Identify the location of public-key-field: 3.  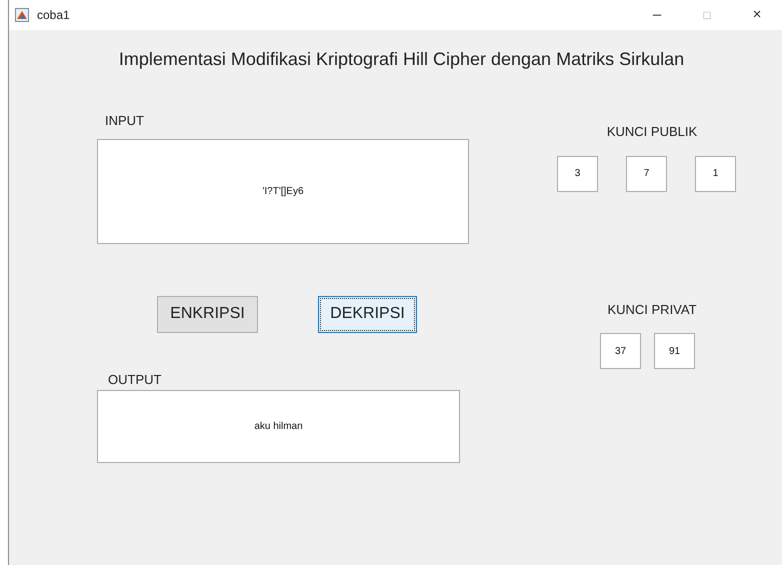
(577, 174).